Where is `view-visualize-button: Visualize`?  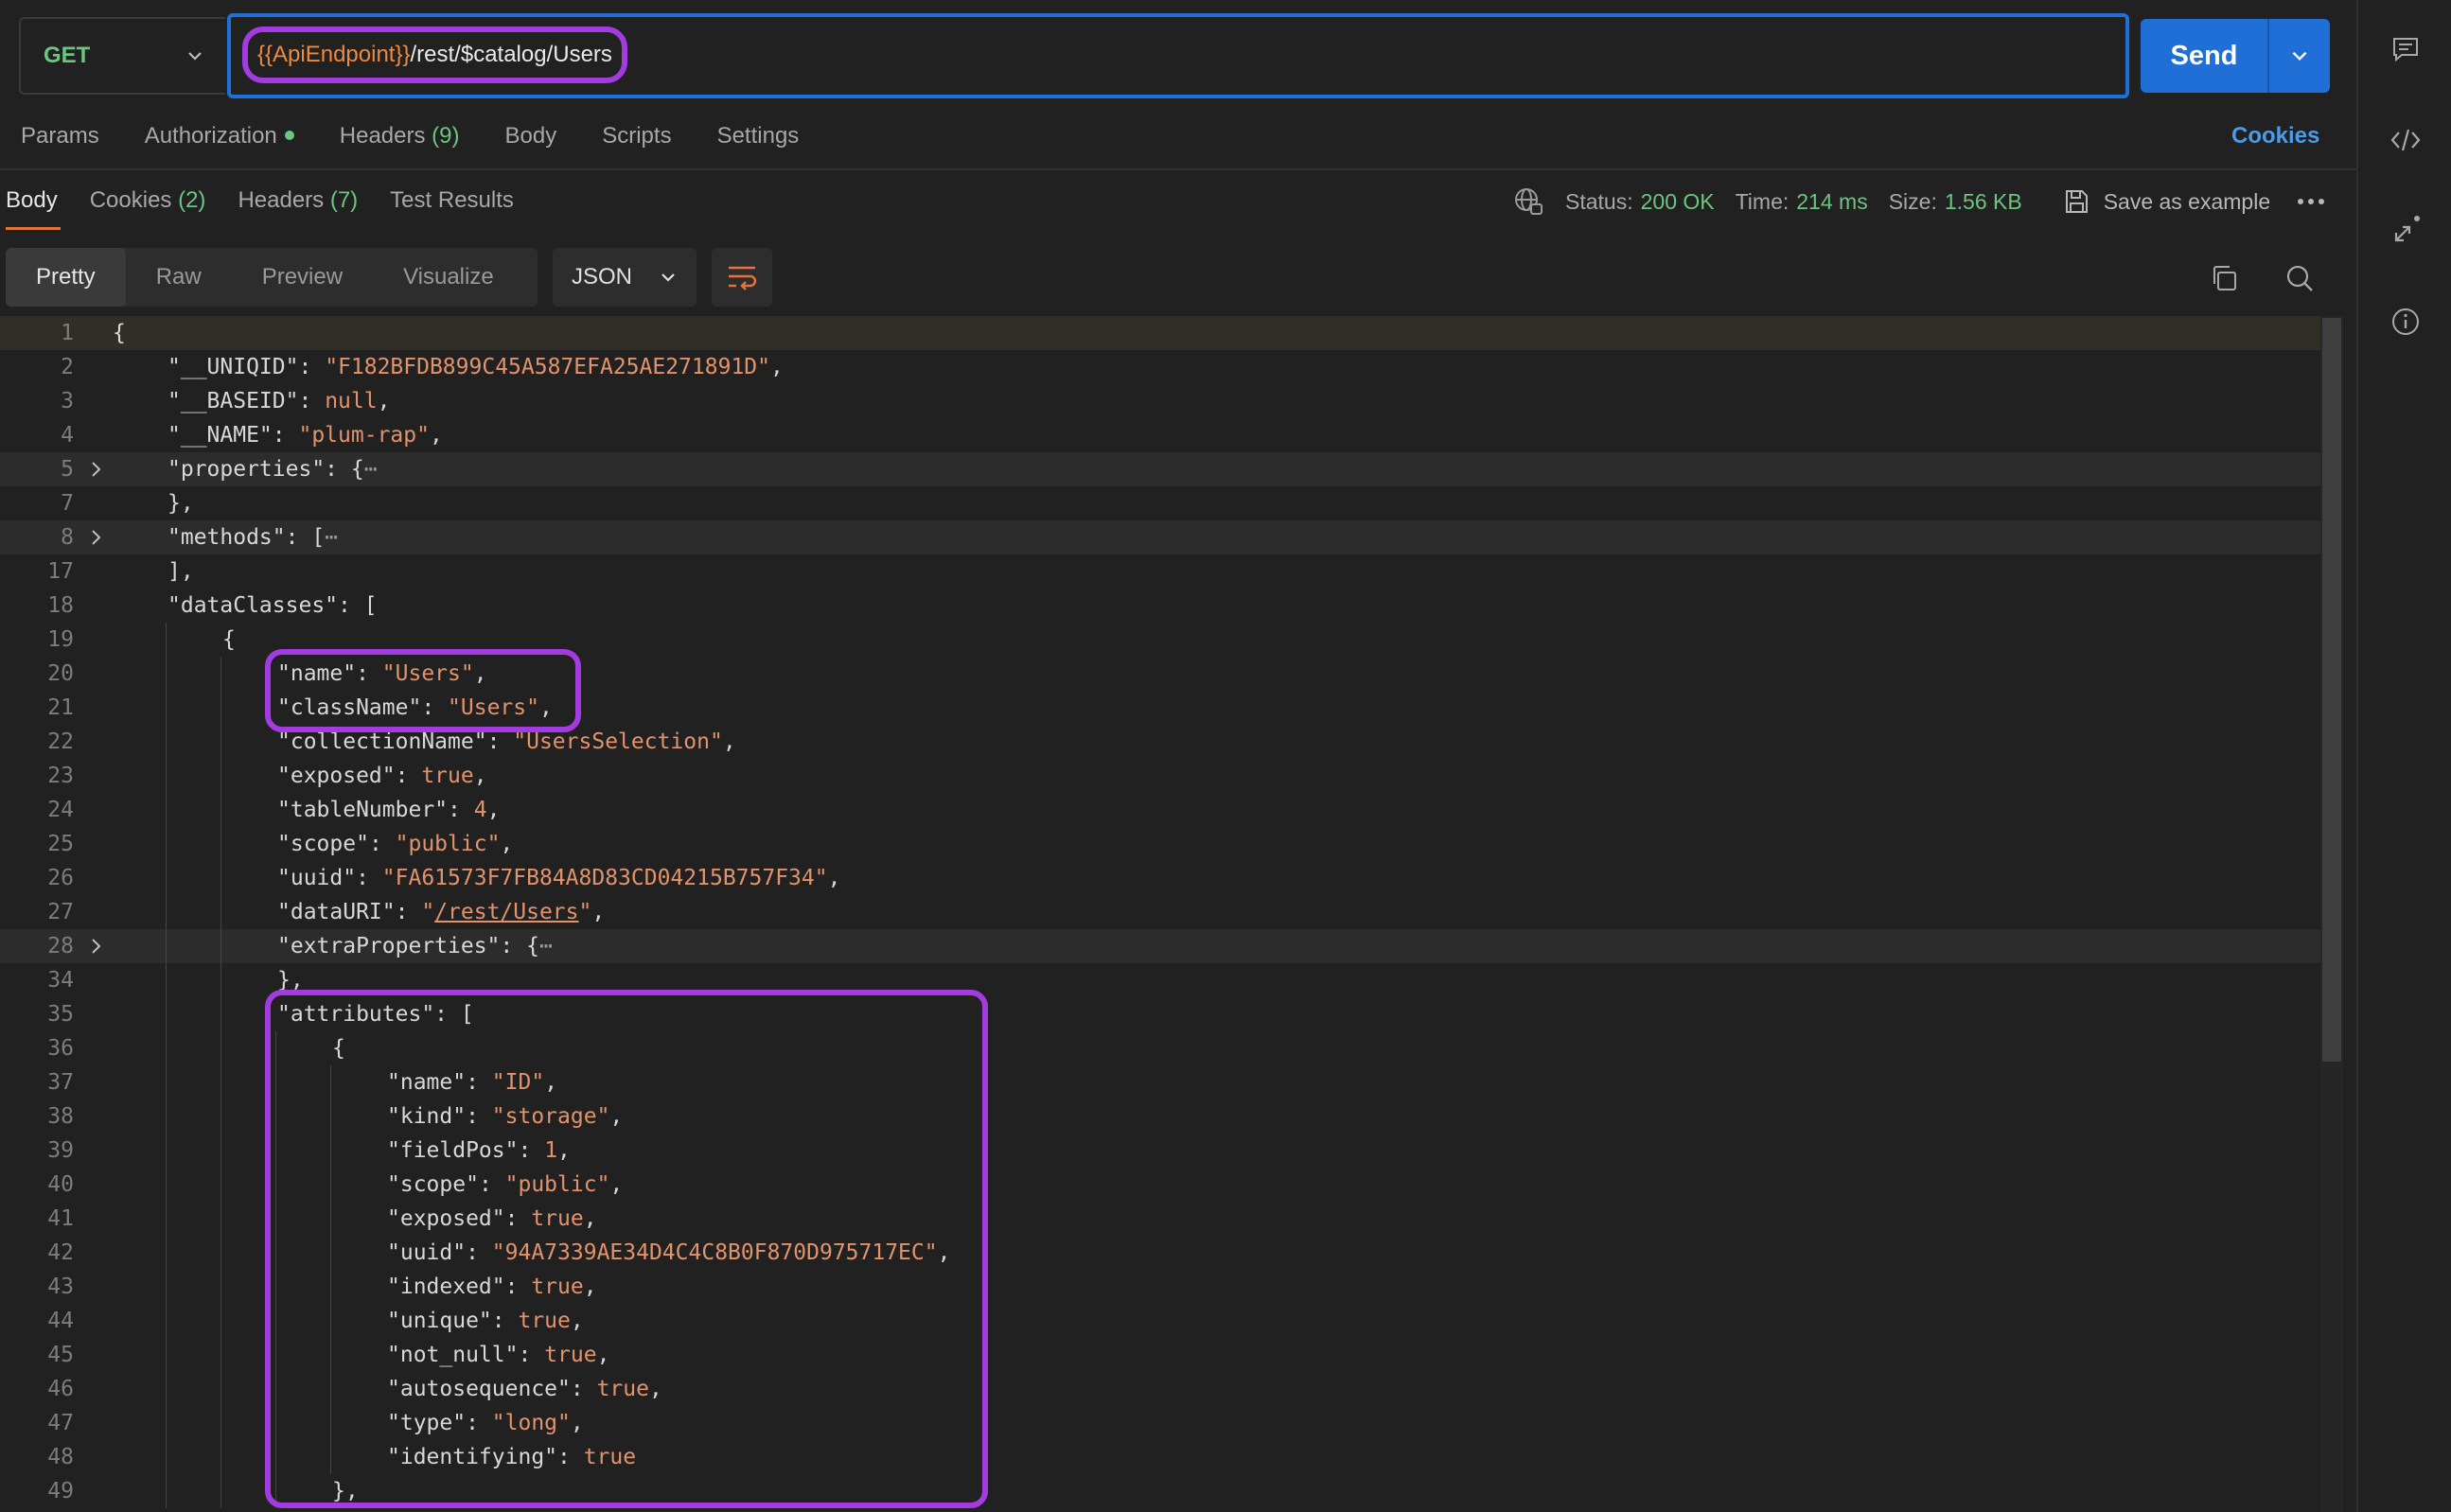
view-visualize-button: Visualize is located at coordinates (448, 277).